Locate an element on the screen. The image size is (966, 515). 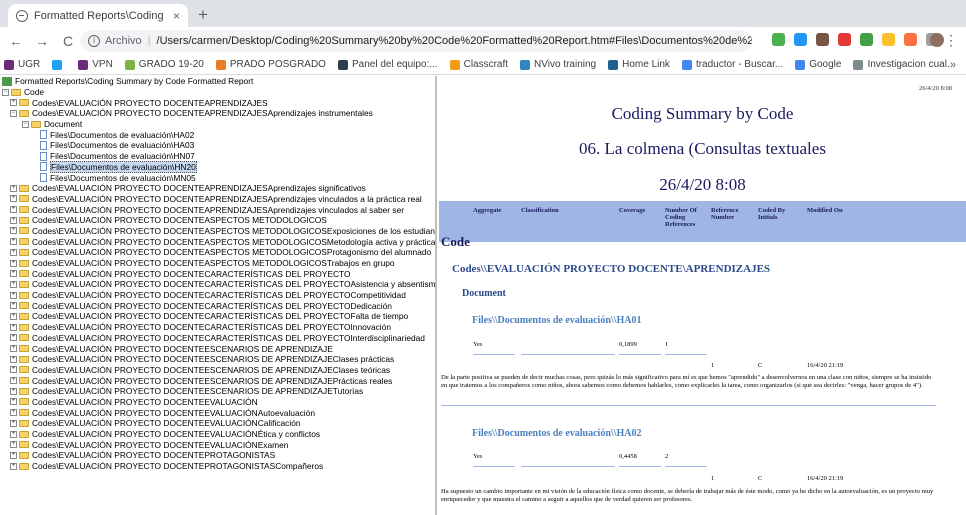
tree-code-node: − Code is located at coordinates (217, 92).